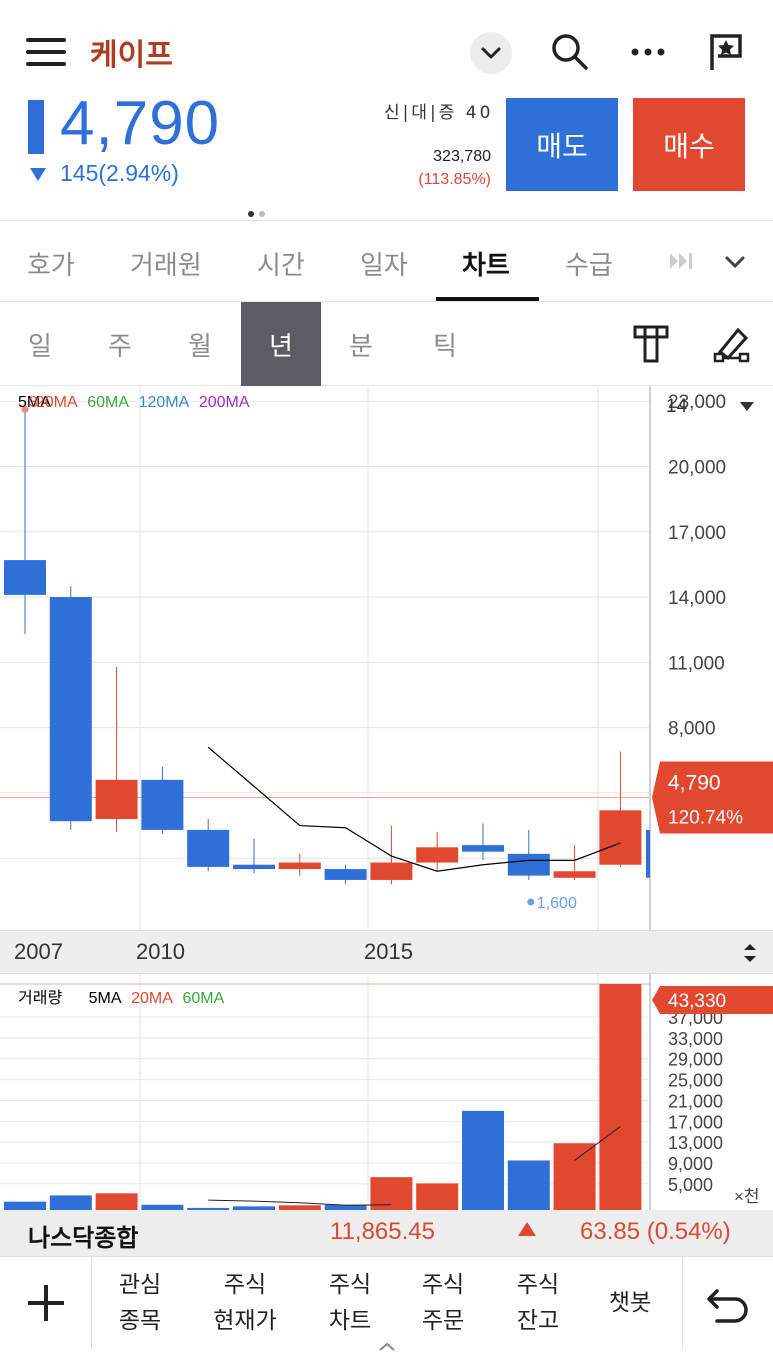 This screenshot has width=773, height=1356. I want to click on trade-volume-ratio: (113.85%), so click(454, 179).